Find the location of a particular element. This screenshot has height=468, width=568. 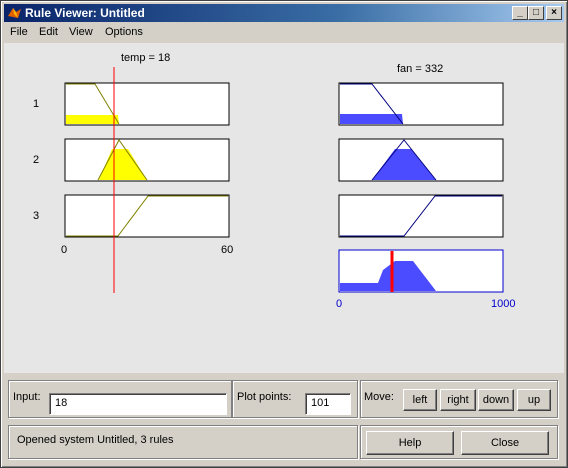

rule-number: 3 is located at coordinates (36, 216).